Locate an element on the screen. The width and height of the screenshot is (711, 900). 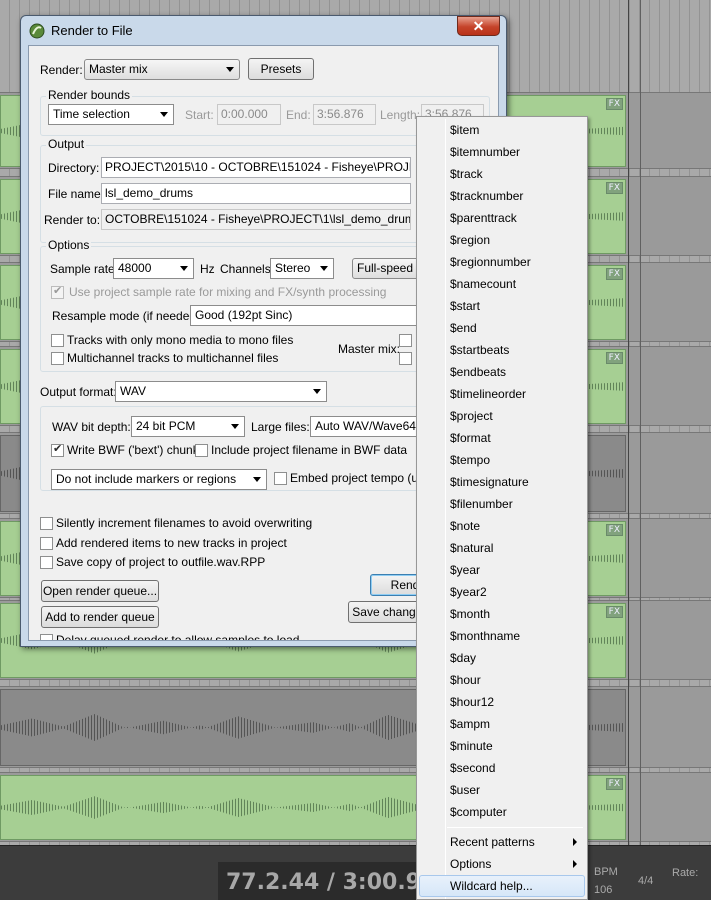
save-copy-checkbox is located at coordinates (46, 562).